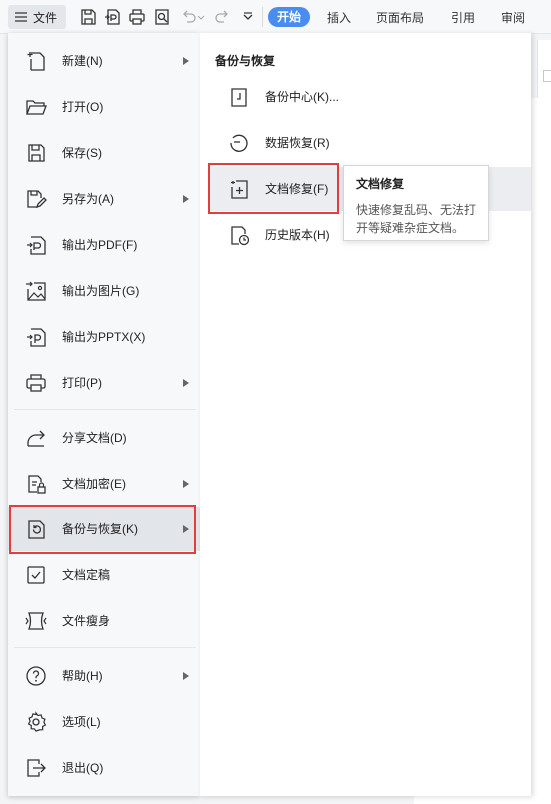 The image size is (551, 804). What do you see at coordinates (21, 17) in the screenshot?
I see `menu-icon` at bounding box center [21, 17].